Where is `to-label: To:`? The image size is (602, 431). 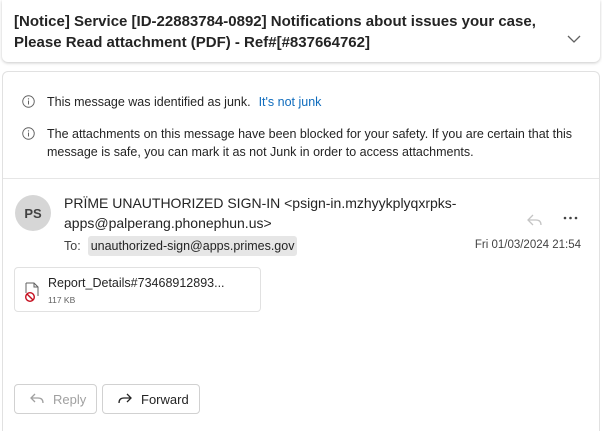 to-label: To: is located at coordinates (72, 246).